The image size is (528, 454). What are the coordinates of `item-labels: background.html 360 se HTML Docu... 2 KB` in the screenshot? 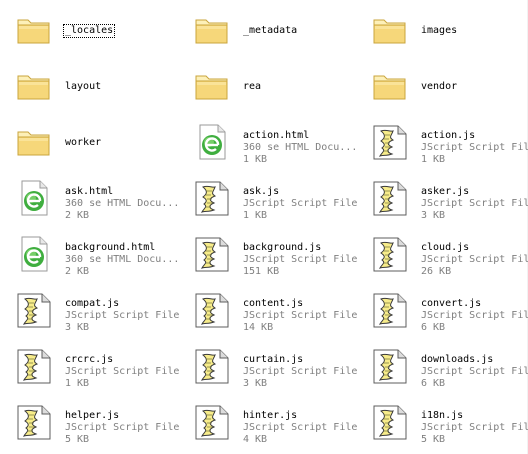 It's located at (122, 260).